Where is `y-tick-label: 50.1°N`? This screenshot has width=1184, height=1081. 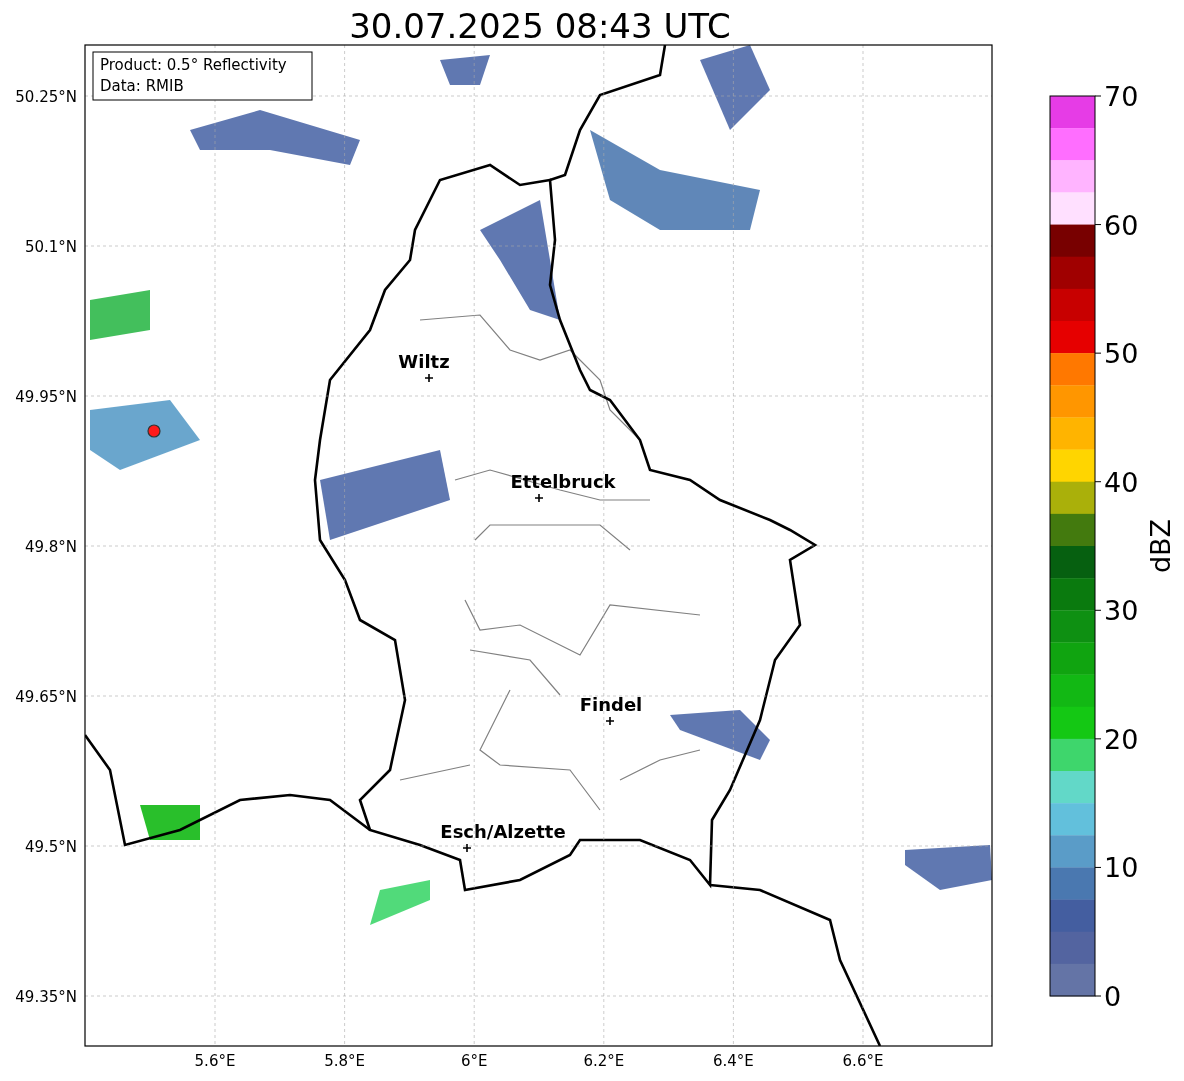
y-tick-label: 50.1°N is located at coordinates (50, 247).